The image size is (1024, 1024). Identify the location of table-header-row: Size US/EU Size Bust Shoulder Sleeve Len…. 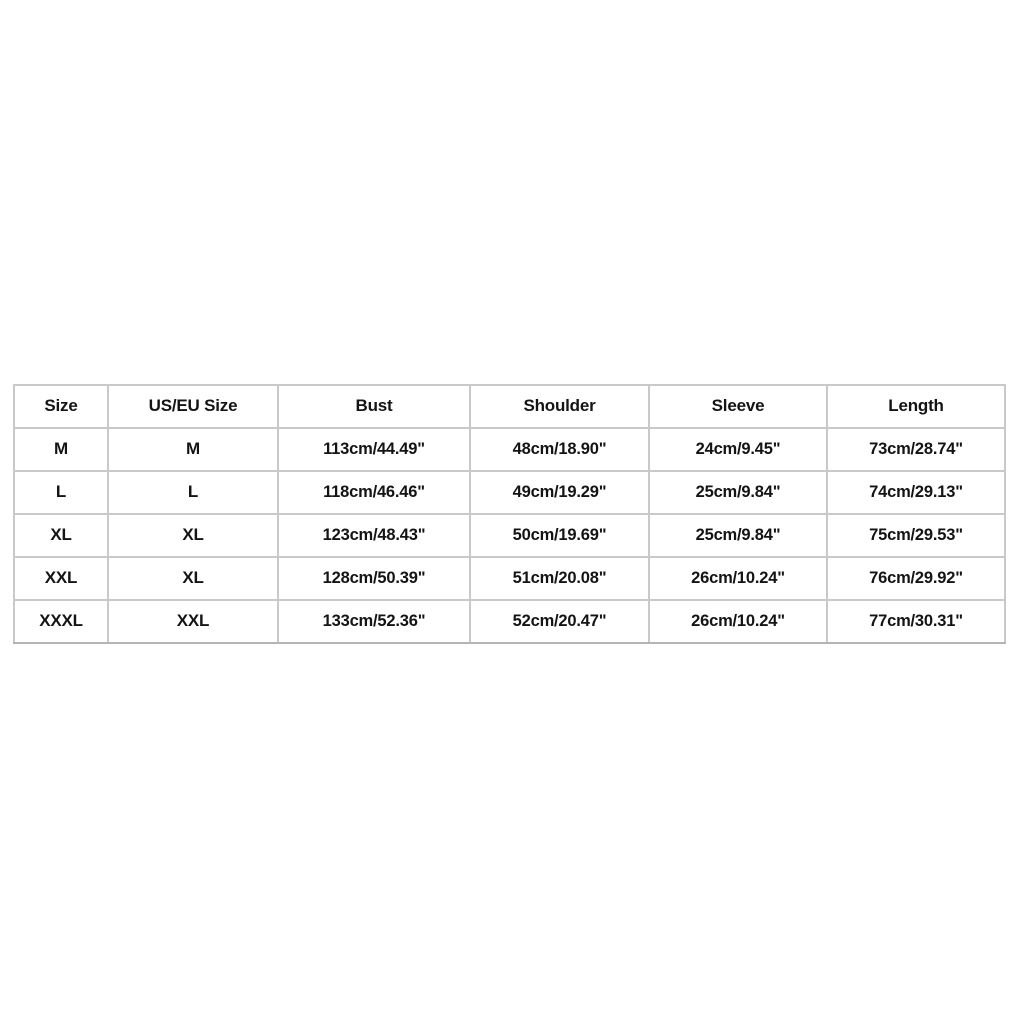
(509, 406).